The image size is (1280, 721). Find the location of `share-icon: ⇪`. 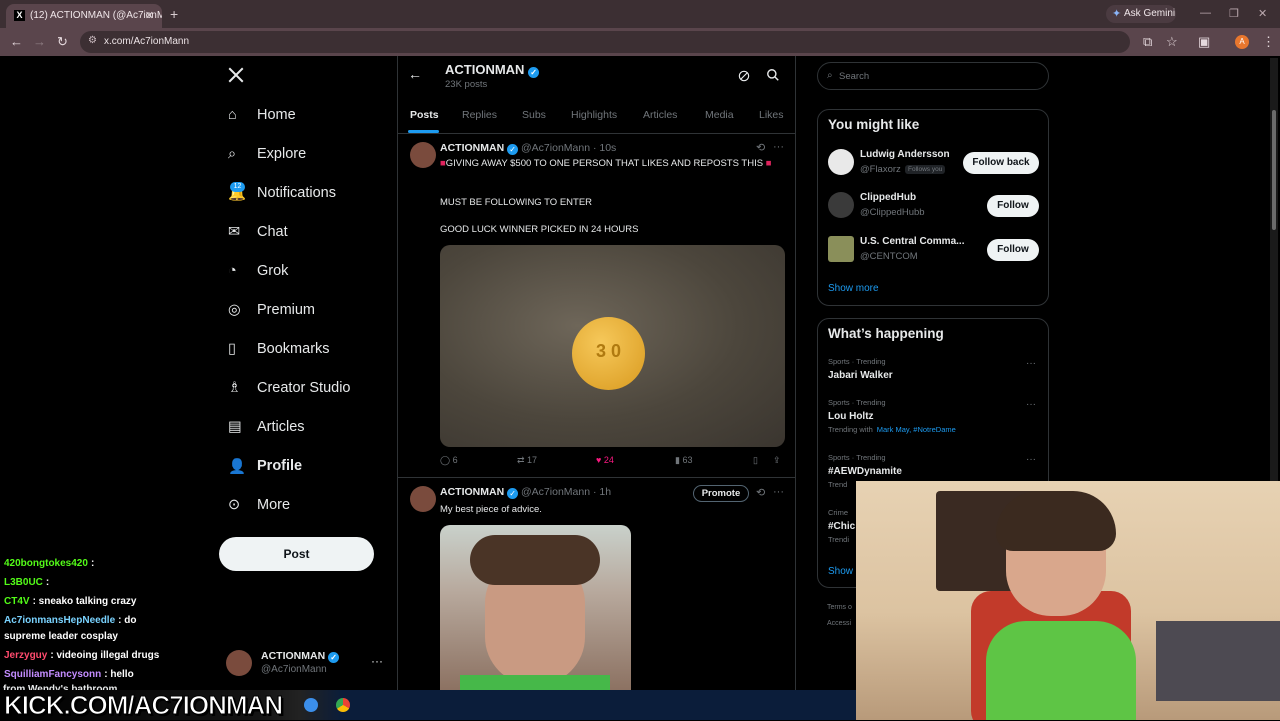

share-icon: ⇪ is located at coordinates (777, 460).